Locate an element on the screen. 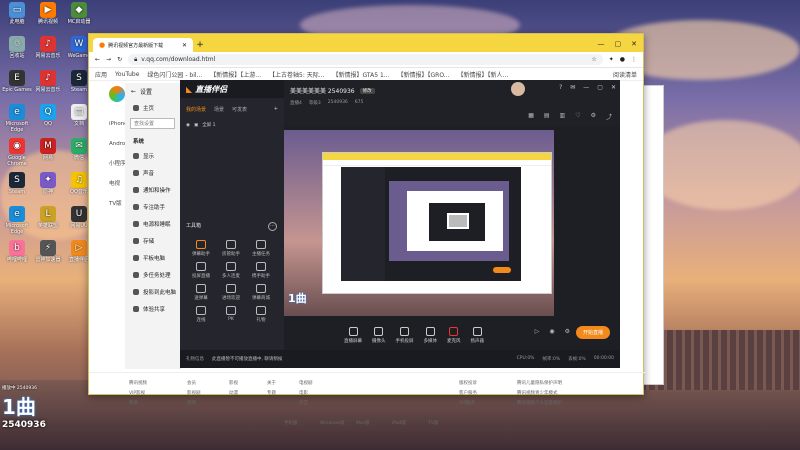  record-icon: ▷ is located at coordinates (537, 331).